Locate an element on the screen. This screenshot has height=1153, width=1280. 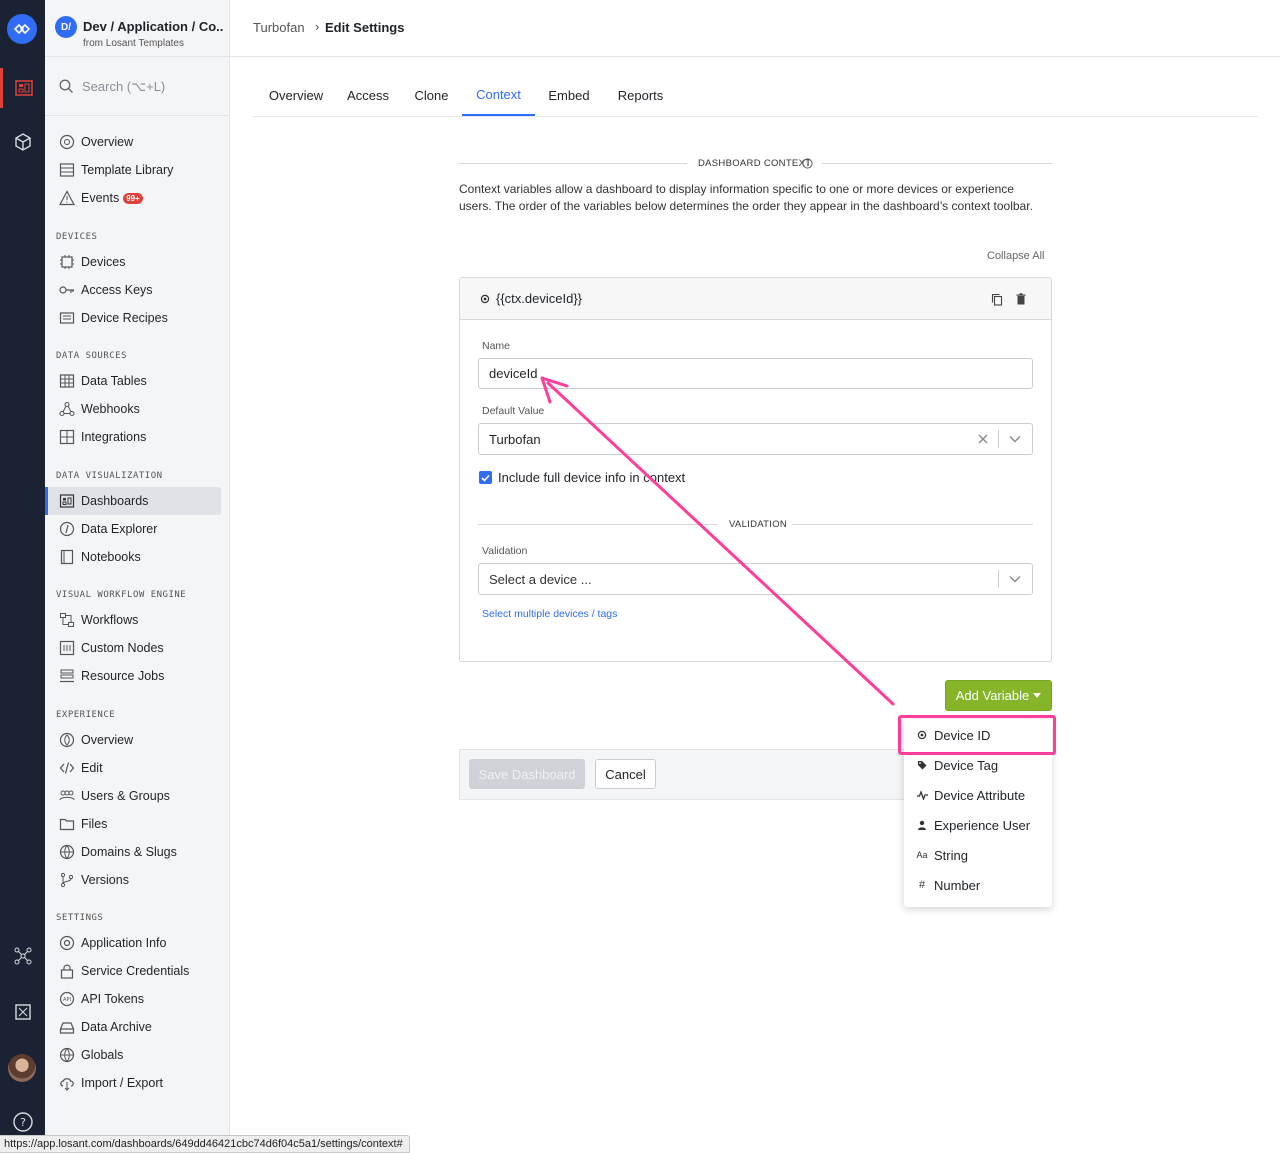
sidebar-item-main-template-library: Template Library is located at coordinates (133, 170).